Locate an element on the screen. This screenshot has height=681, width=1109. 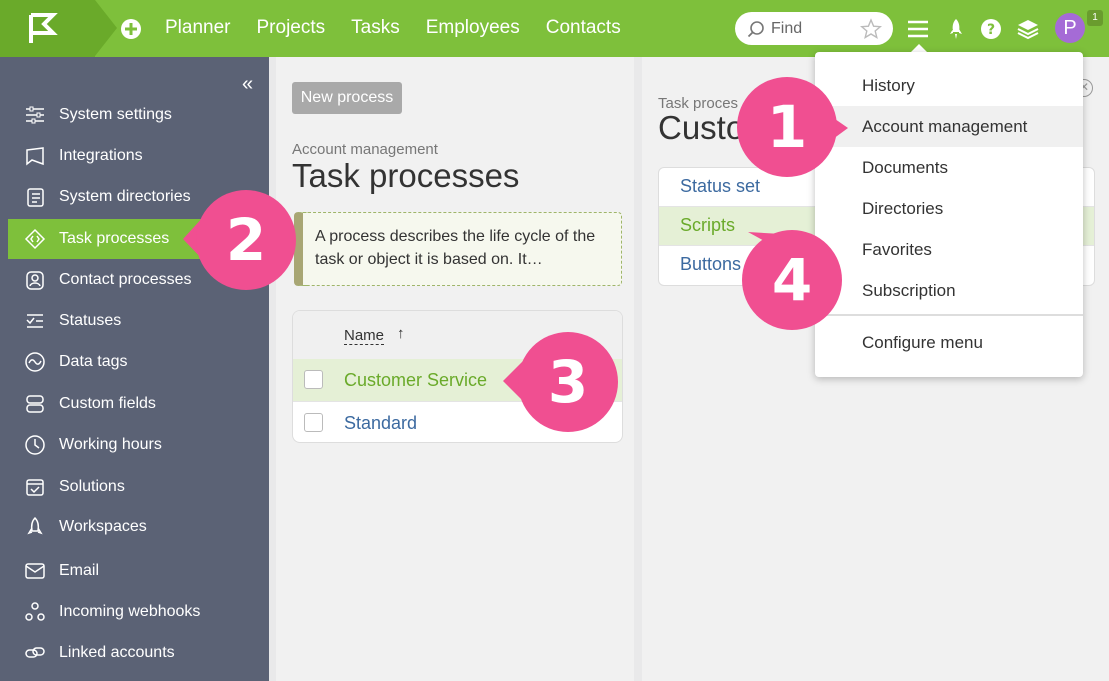
calendar-check-icon is located at coordinates (35, 487).